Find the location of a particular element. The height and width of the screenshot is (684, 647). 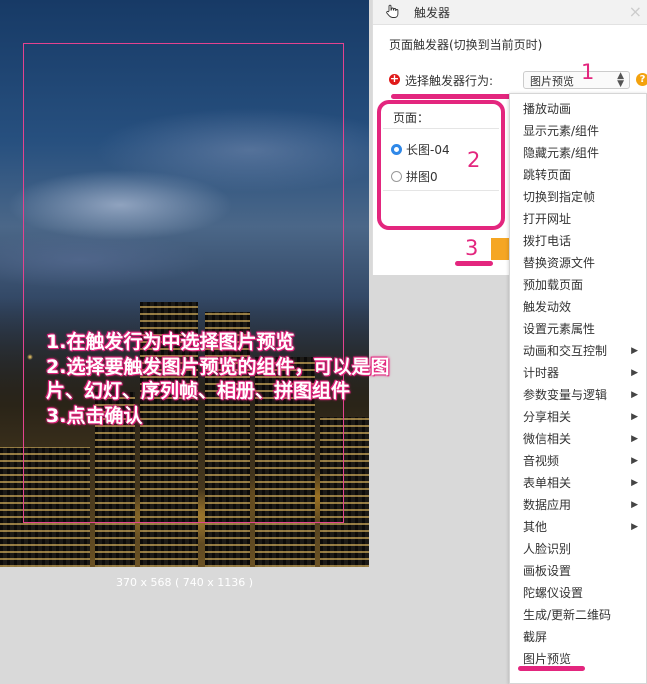

trigger-behavior-select: 图片预览 ▲ ▼ is located at coordinates (576, 80).